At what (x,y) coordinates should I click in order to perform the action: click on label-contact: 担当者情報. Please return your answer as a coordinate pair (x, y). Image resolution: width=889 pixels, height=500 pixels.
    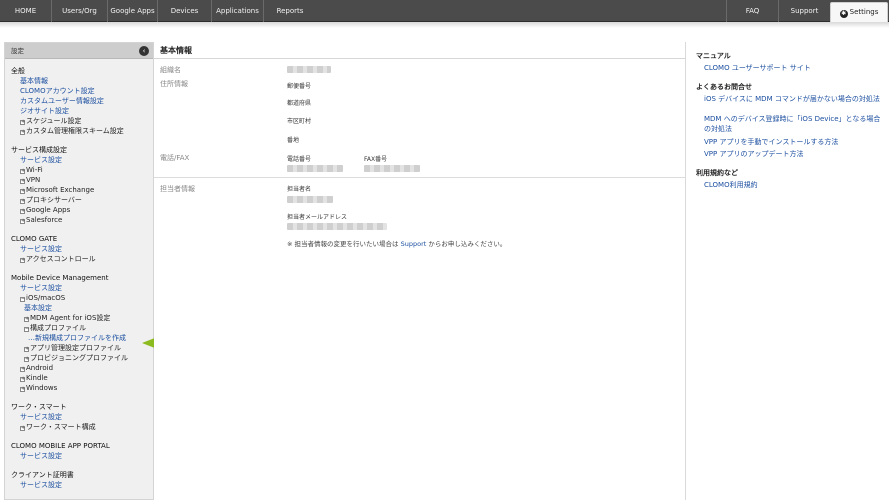
    Looking at the image, I should click on (177, 189).